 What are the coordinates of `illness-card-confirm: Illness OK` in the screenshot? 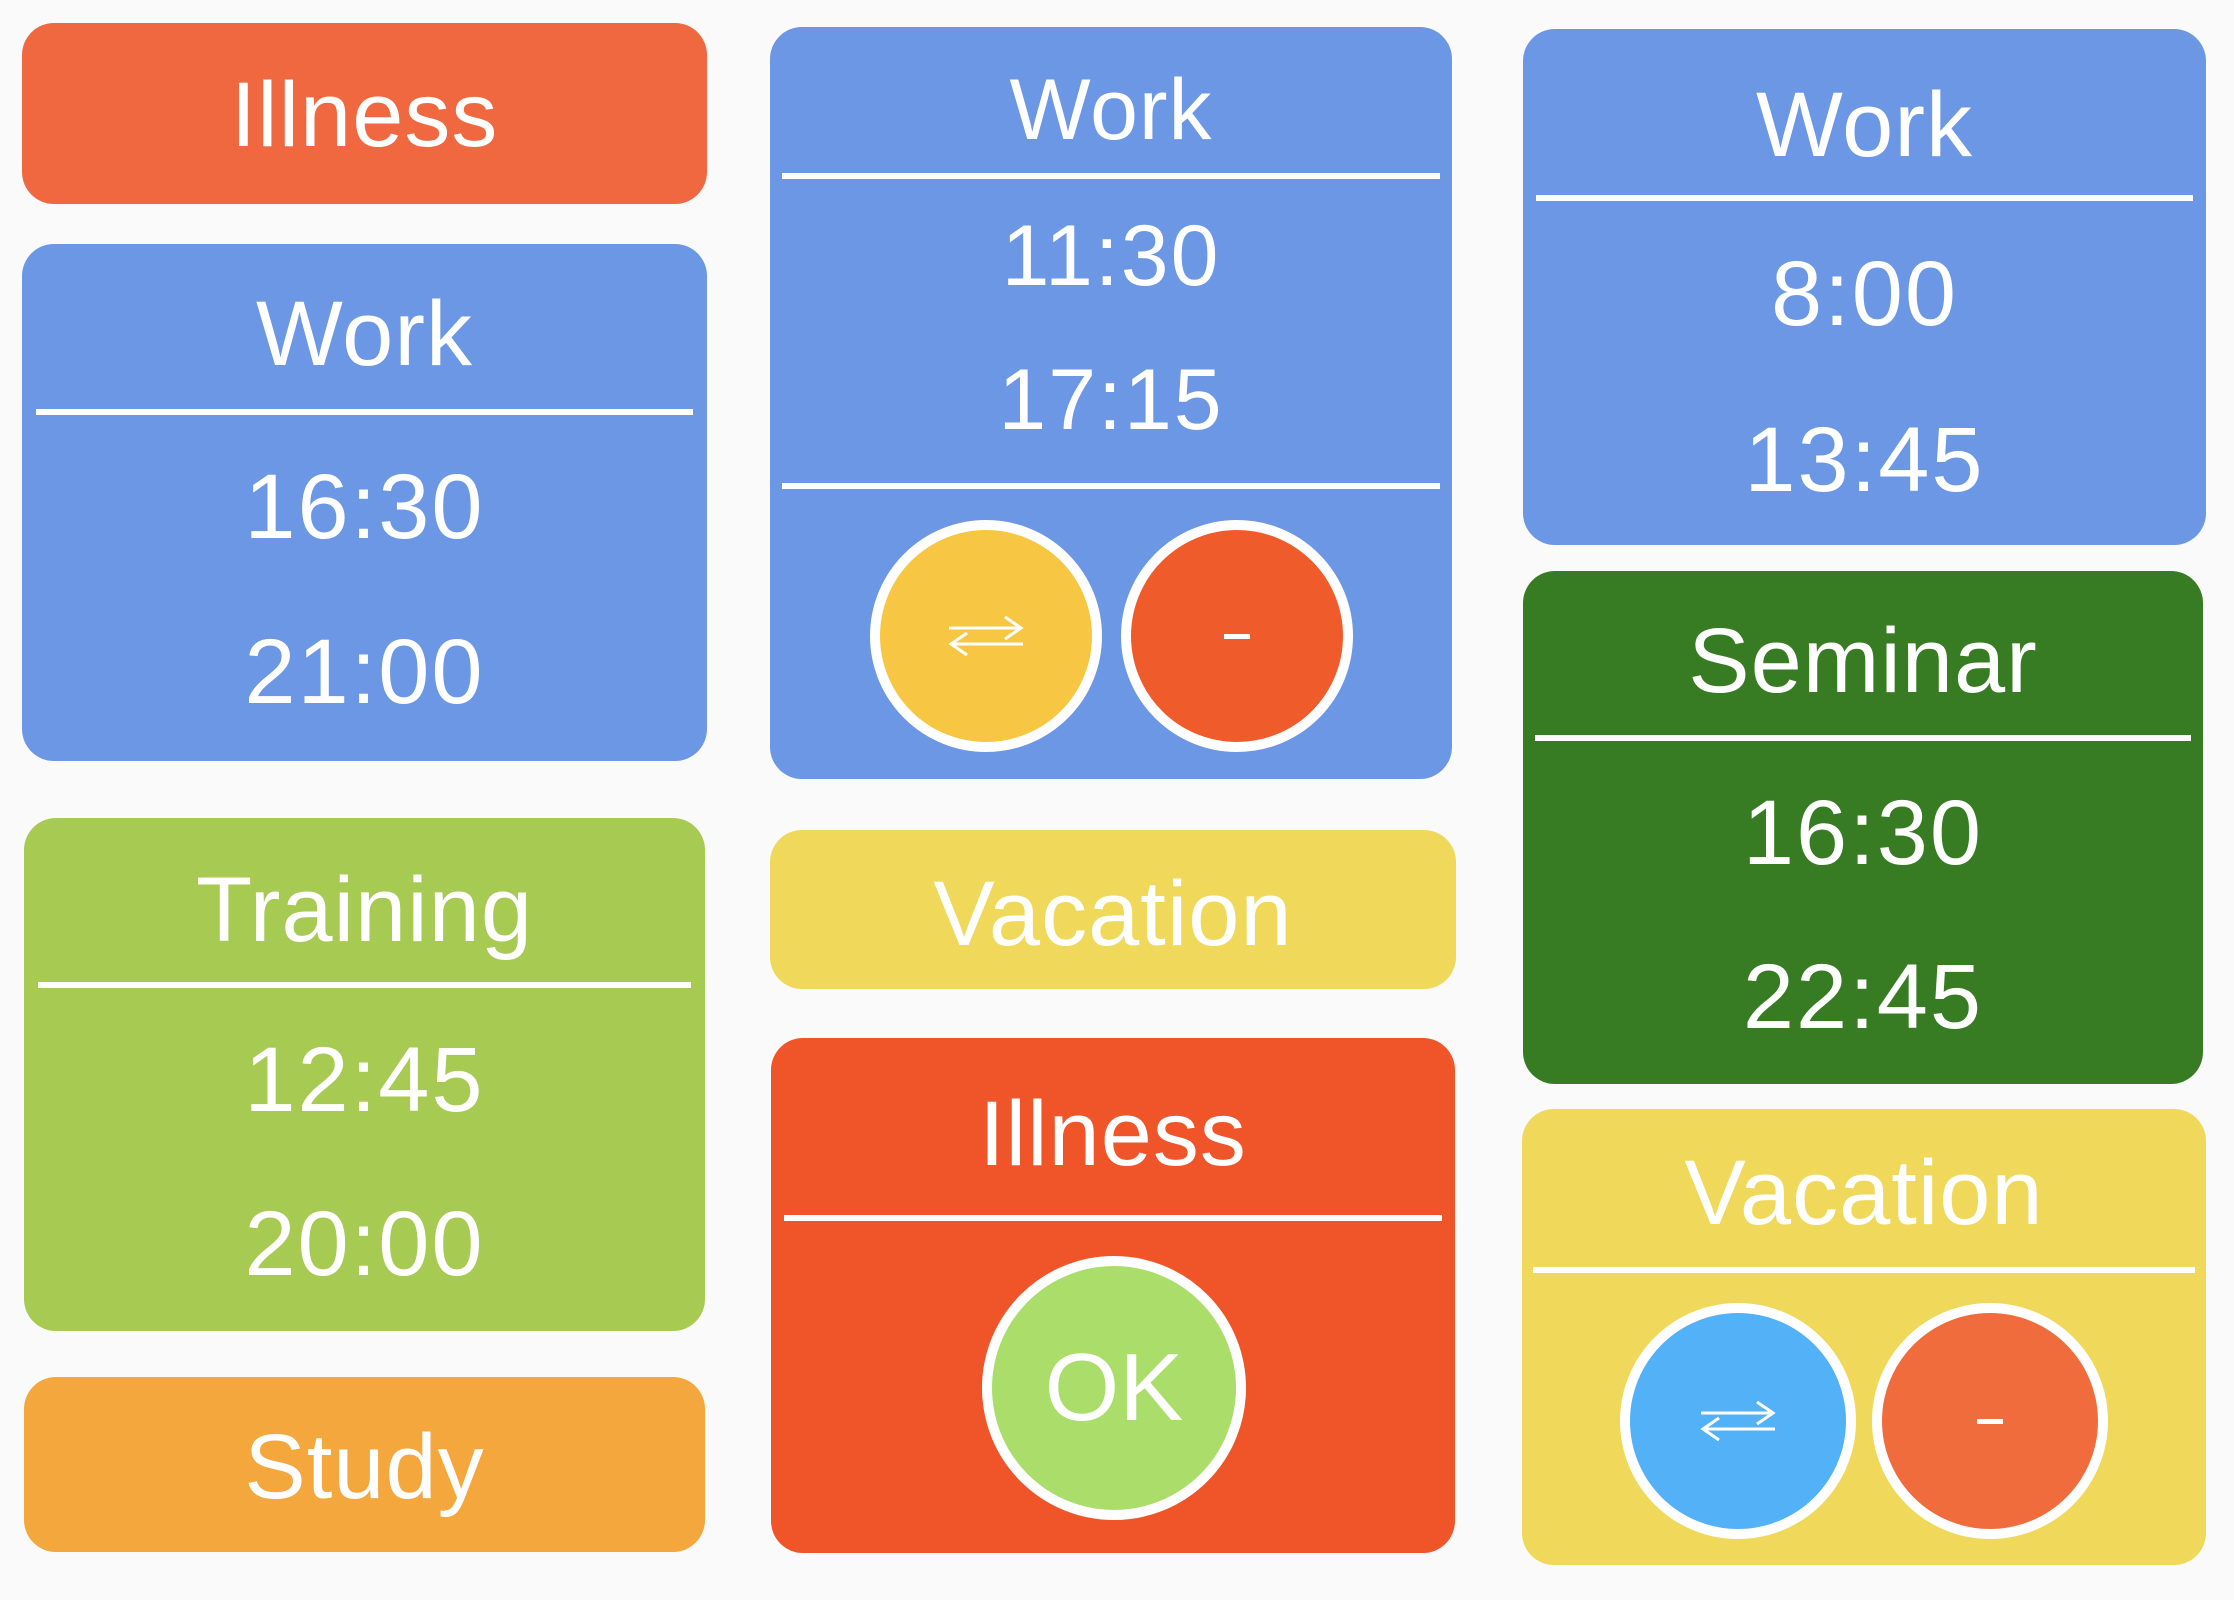 It's located at (1113, 1295).